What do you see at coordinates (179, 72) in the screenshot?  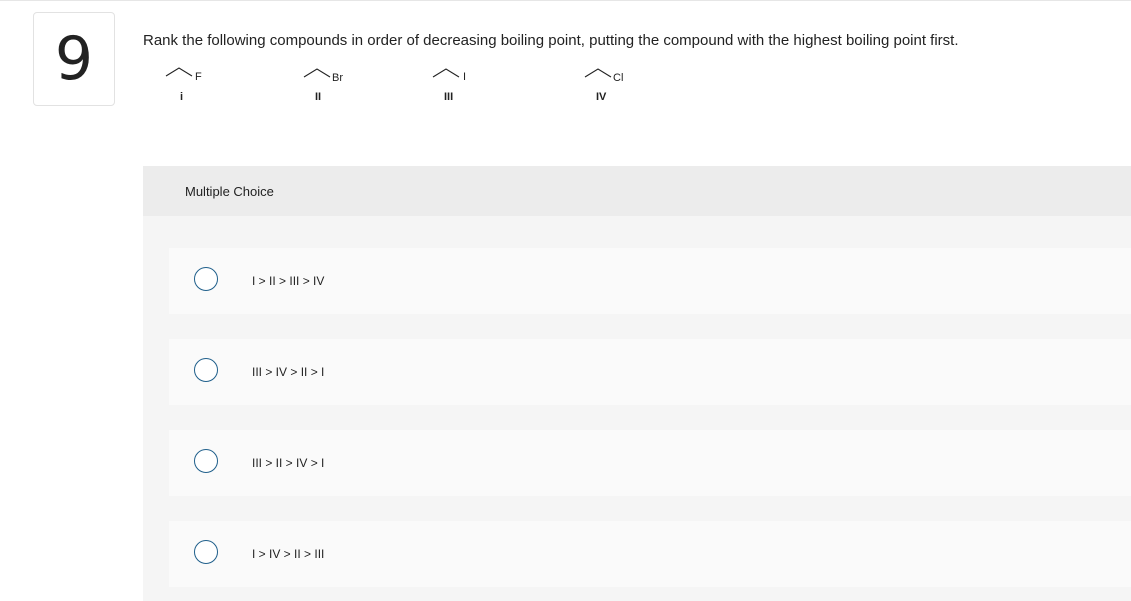 I see `compound-i-structure` at bounding box center [179, 72].